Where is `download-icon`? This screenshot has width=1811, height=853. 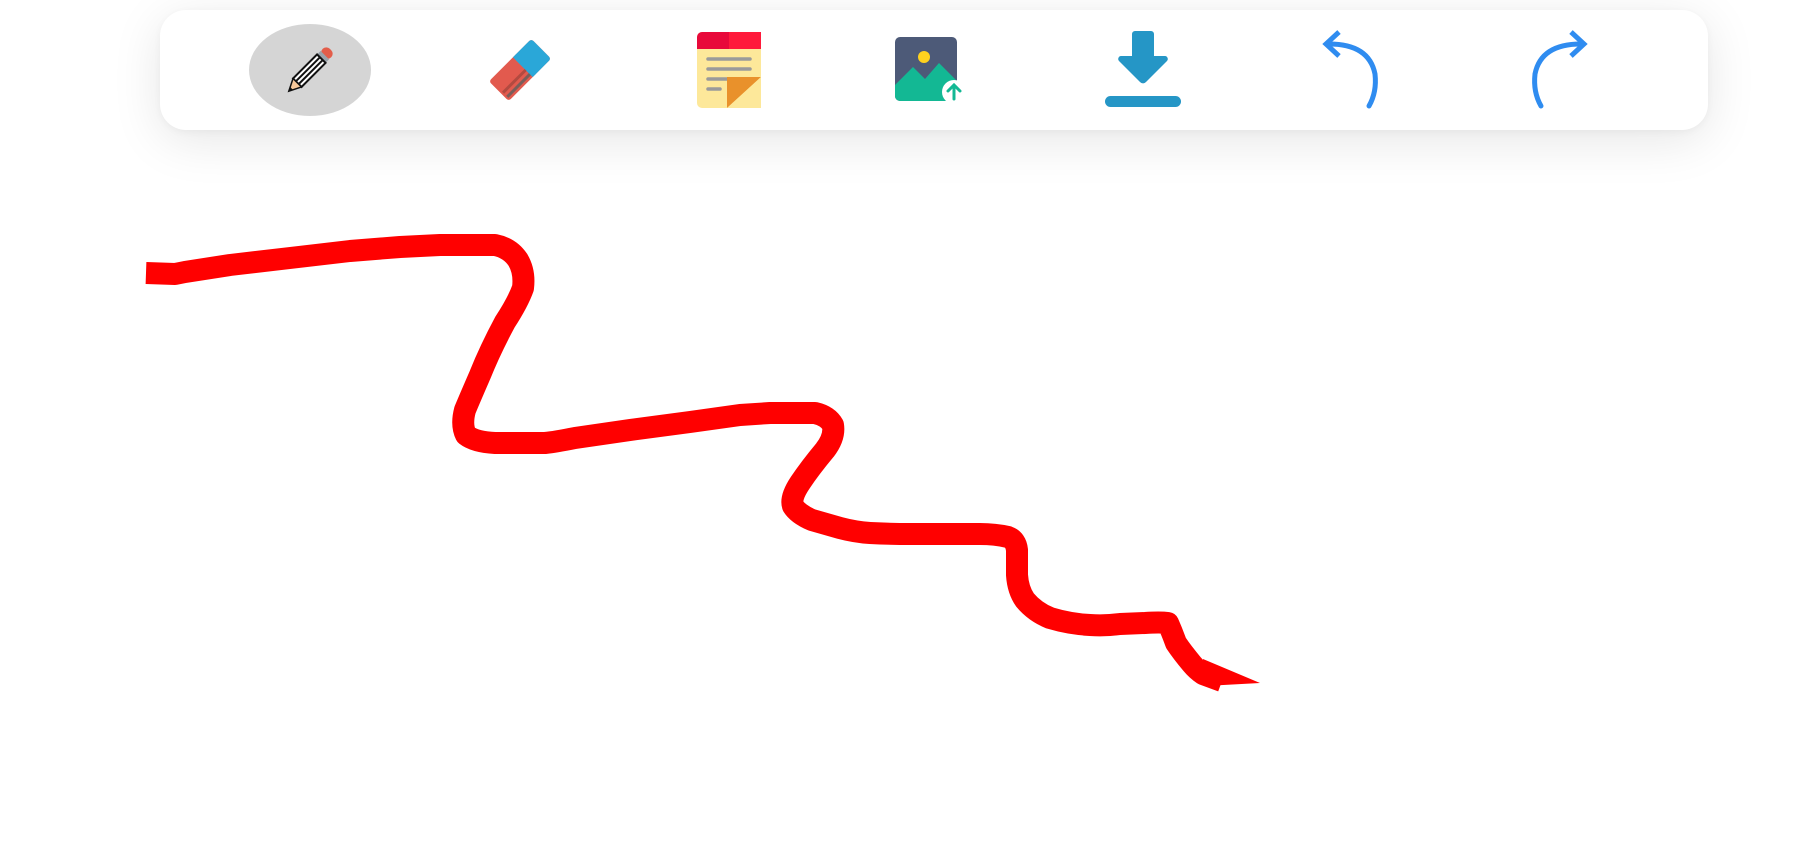
download-icon is located at coordinates (1143, 70).